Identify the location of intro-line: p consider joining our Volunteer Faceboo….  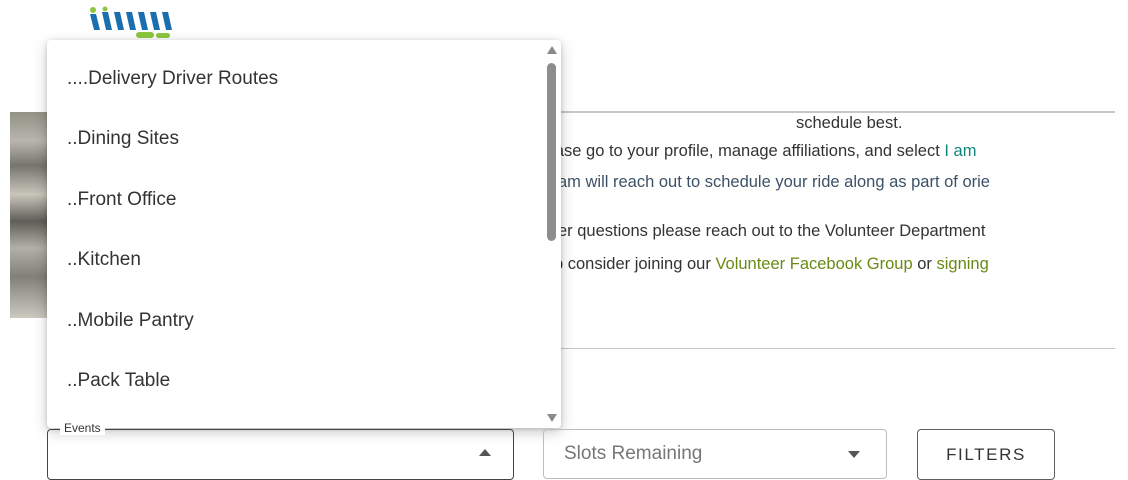
(771, 264).